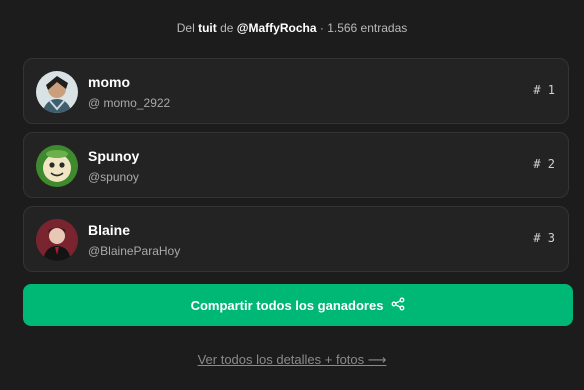 This screenshot has width=584, height=390. Describe the element at coordinates (109, 82) in the screenshot. I see `winner-name: momo` at that location.